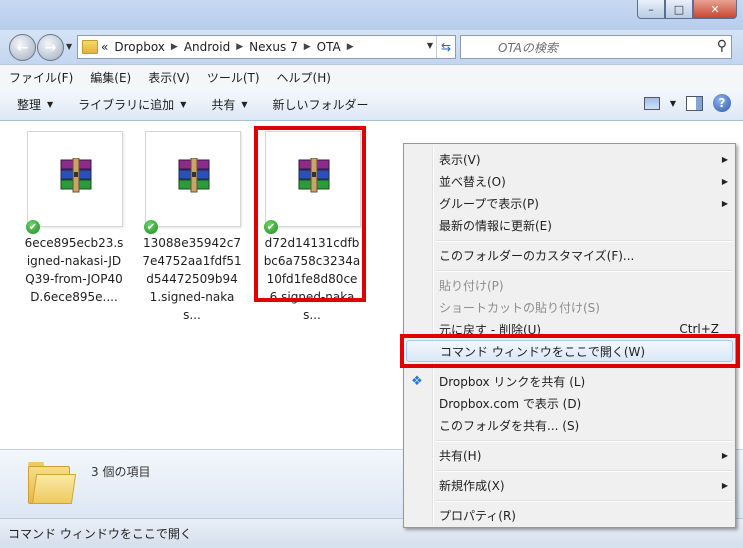 The image size is (743, 548). What do you see at coordinates (139, 47) in the screenshot?
I see `breadcrumb-dropbox: Dropbox` at bounding box center [139, 47].